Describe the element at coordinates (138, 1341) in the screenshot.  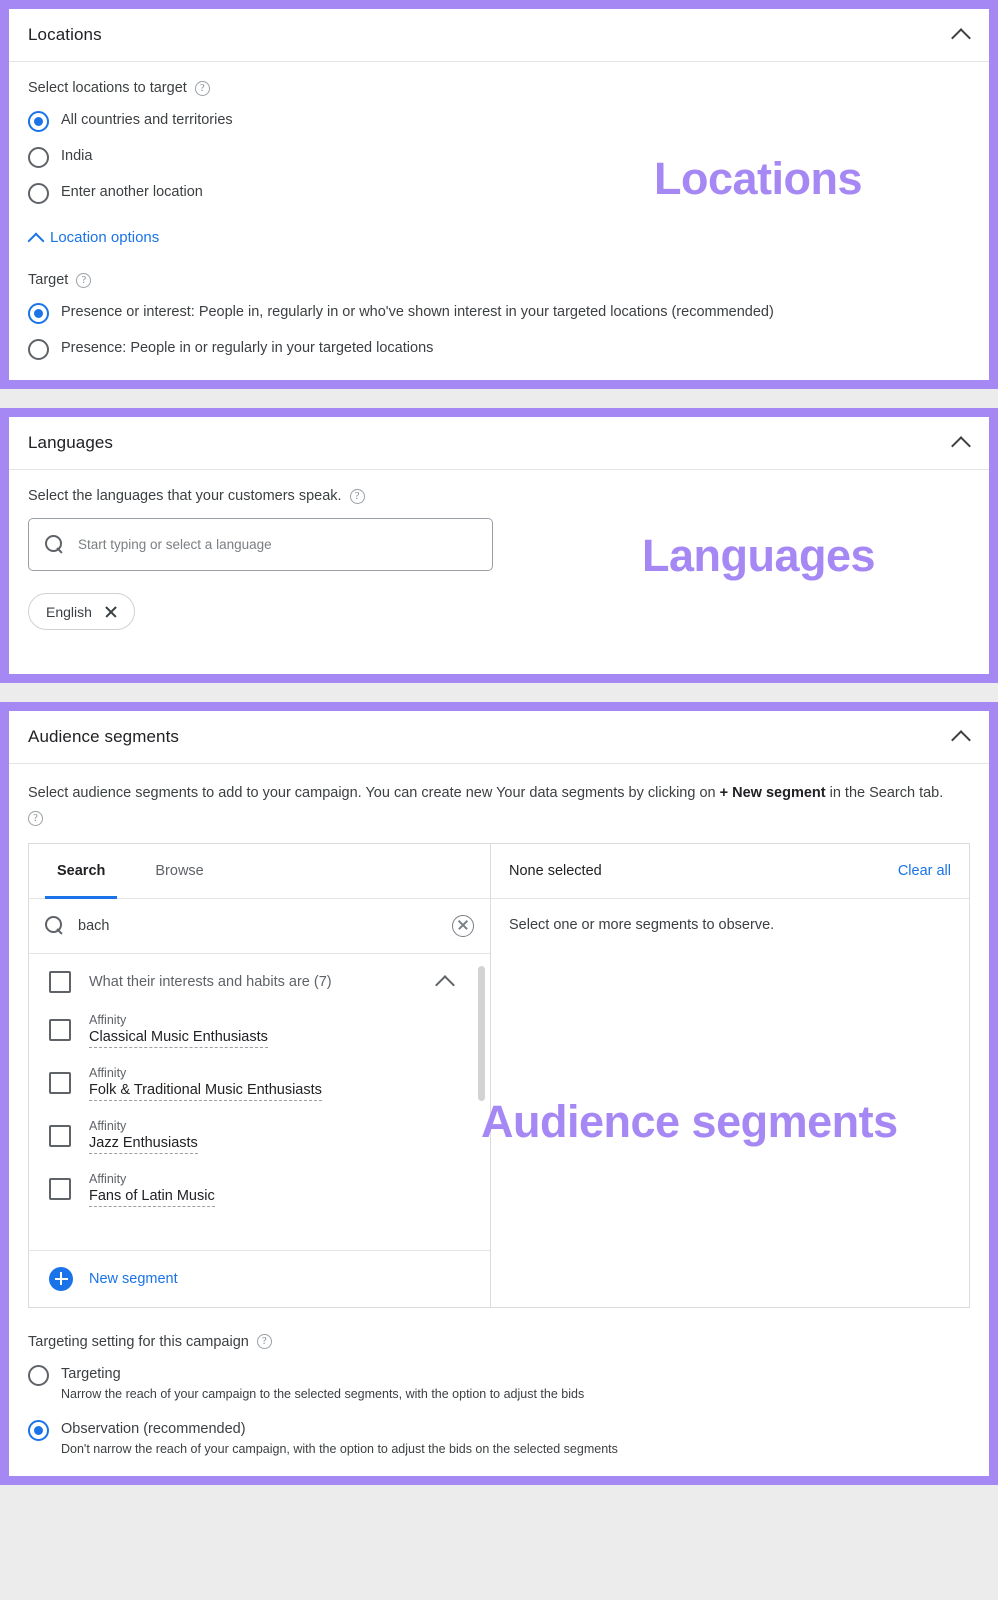
I see `targeting-setting-label: Targeting setting for this campaign` at that location.